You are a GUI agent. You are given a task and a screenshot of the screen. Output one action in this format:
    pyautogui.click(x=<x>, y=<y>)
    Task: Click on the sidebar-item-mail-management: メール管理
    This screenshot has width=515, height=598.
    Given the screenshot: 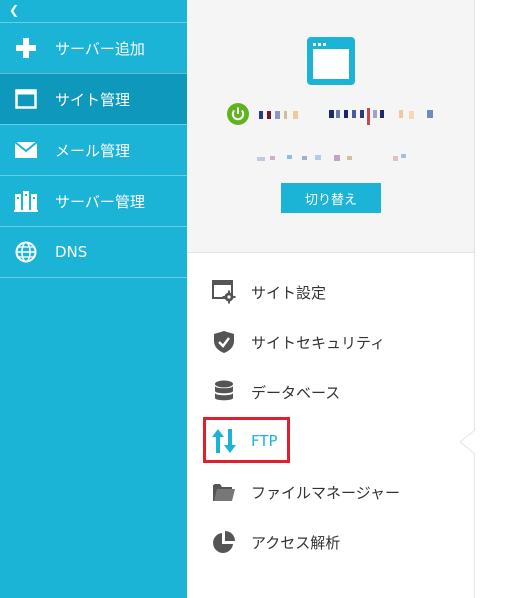 What is the action you would take?
    pyautogui.click(x=93, y=149)
    